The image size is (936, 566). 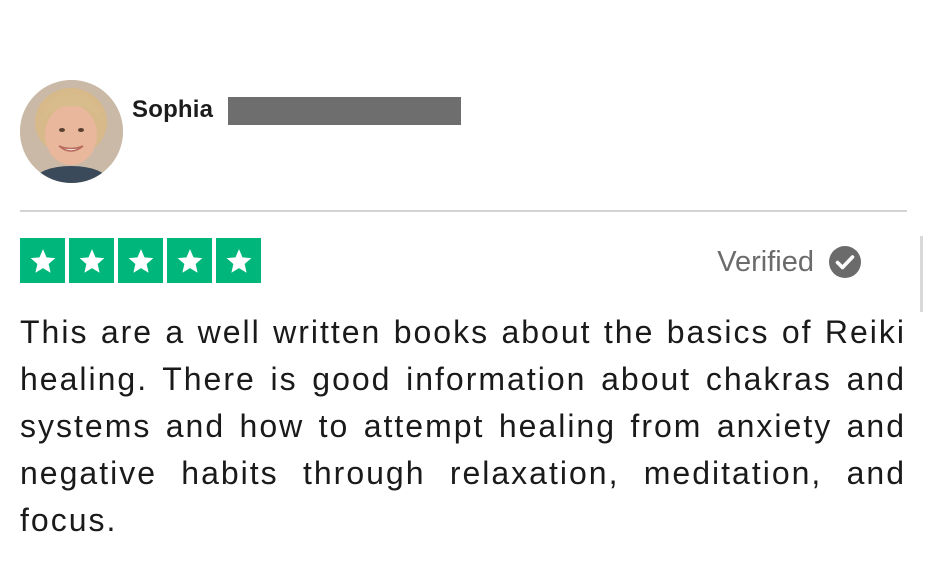 I want to click on redacted-surname, so click(x=344, y=111).